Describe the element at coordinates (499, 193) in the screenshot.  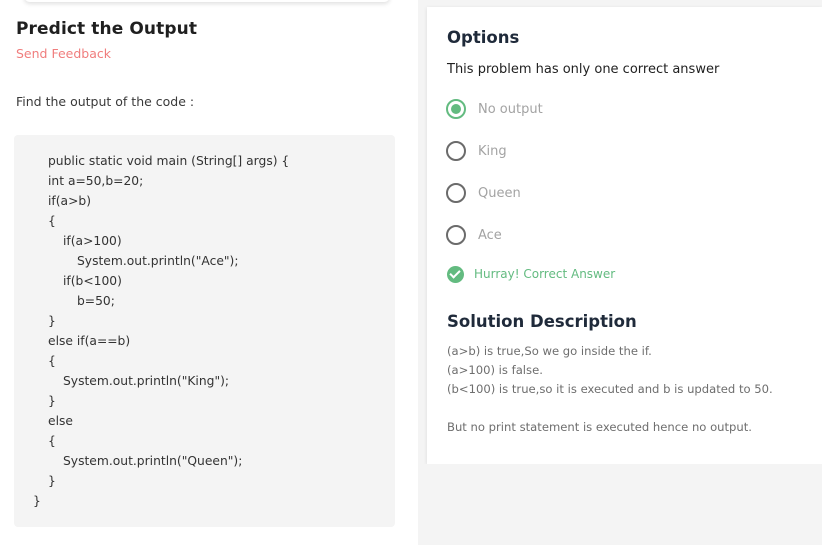
I see `option-label: Queen` at that location.